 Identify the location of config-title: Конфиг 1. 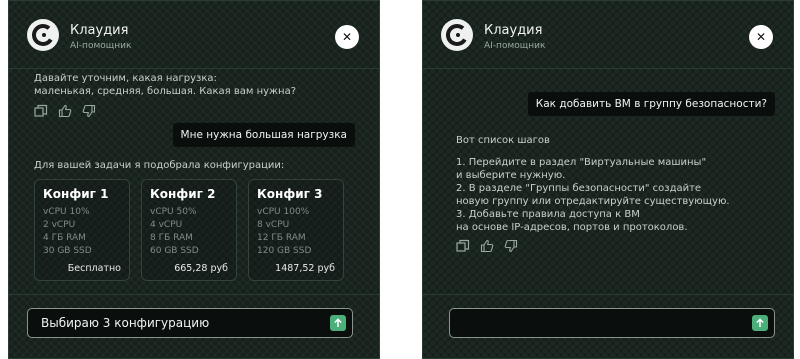
(76, 194).